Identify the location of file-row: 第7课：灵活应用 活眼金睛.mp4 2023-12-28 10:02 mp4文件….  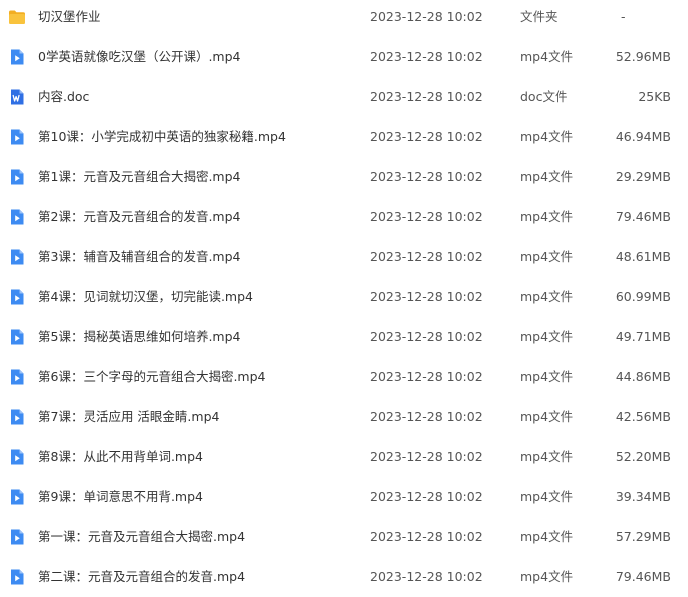
(344, 417).